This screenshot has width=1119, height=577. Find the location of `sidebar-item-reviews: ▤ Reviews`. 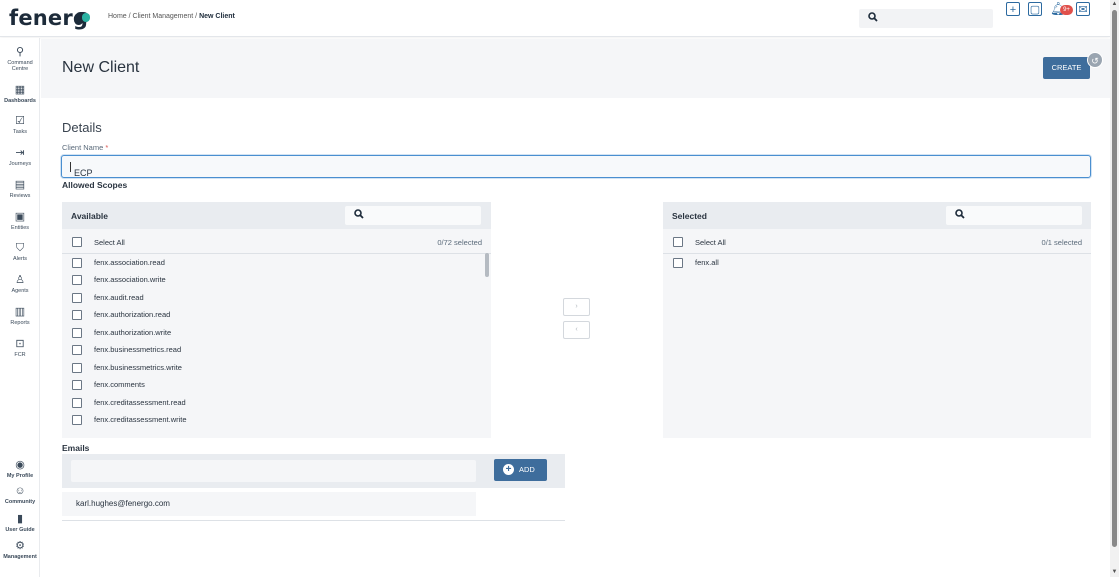

sidebar-item-reviews: ▤ Reviews is located at coordinates (20, 189).